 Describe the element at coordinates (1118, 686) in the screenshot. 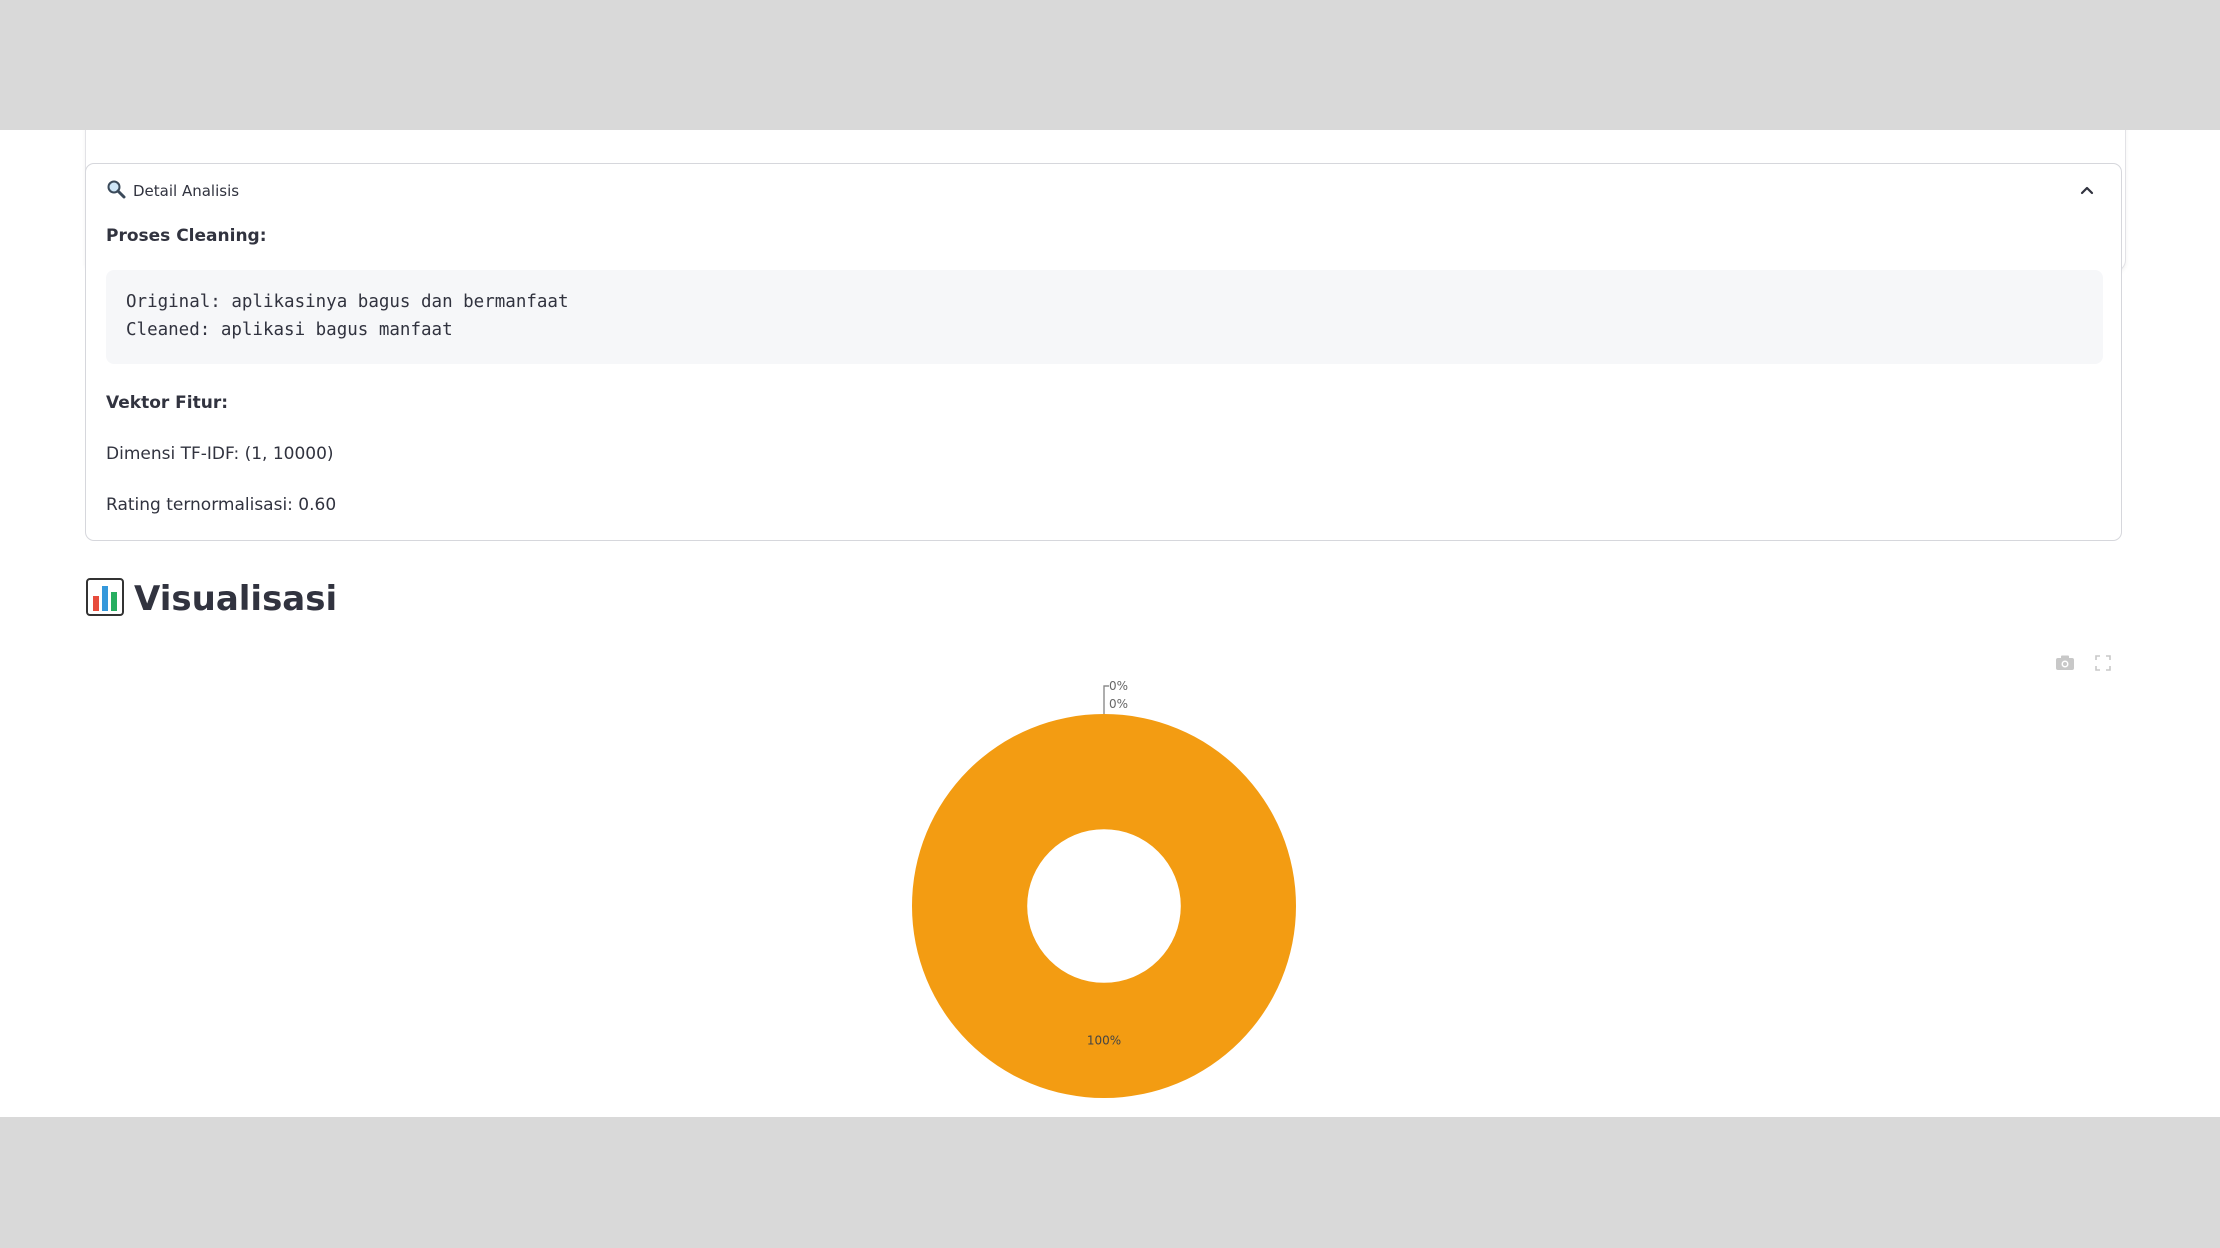

I see `slice-label-0: 0%` at that location.